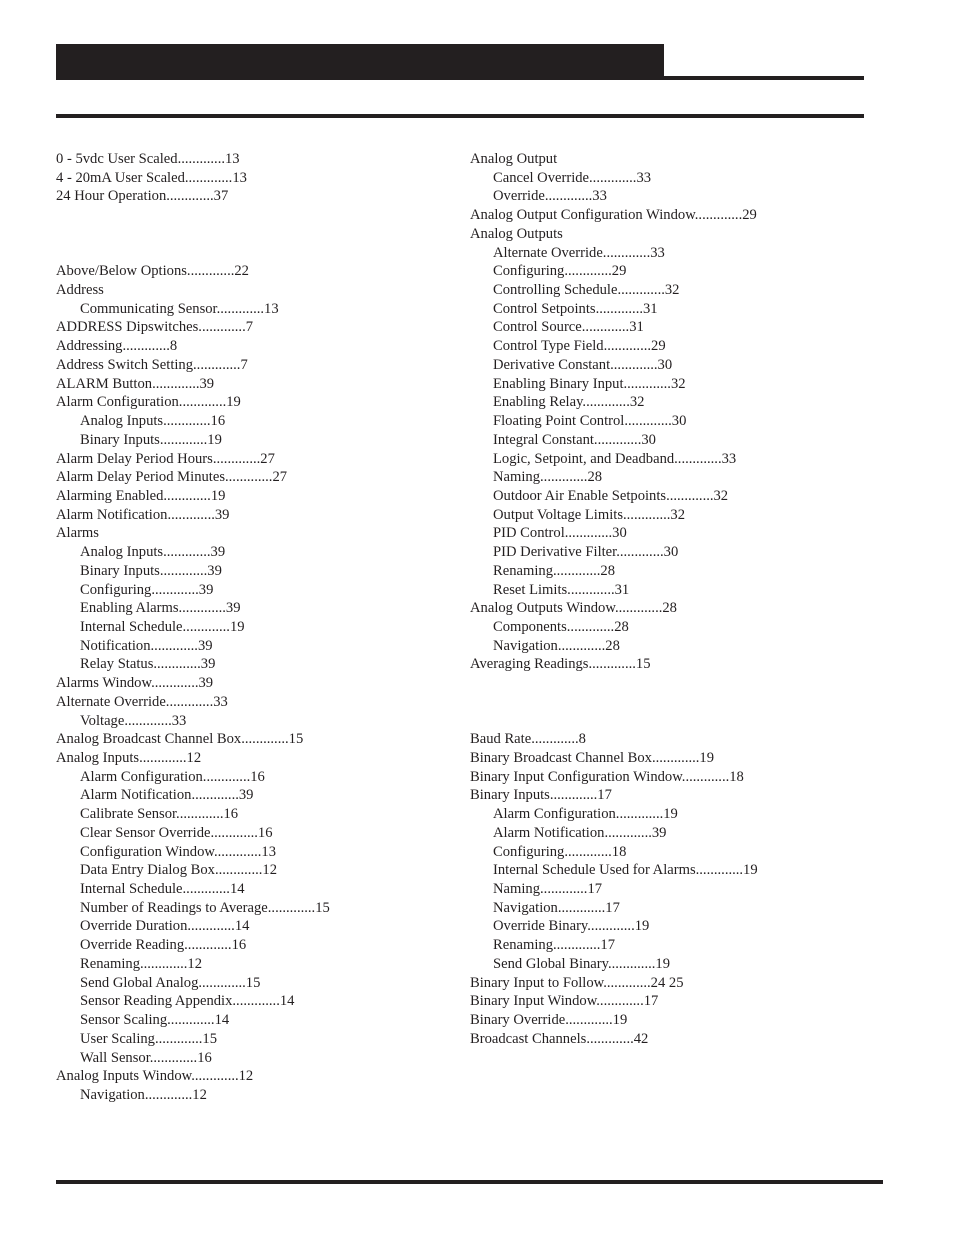  I want to click on index-entry: Analog Outputs Window.............28, so click(573, 608).